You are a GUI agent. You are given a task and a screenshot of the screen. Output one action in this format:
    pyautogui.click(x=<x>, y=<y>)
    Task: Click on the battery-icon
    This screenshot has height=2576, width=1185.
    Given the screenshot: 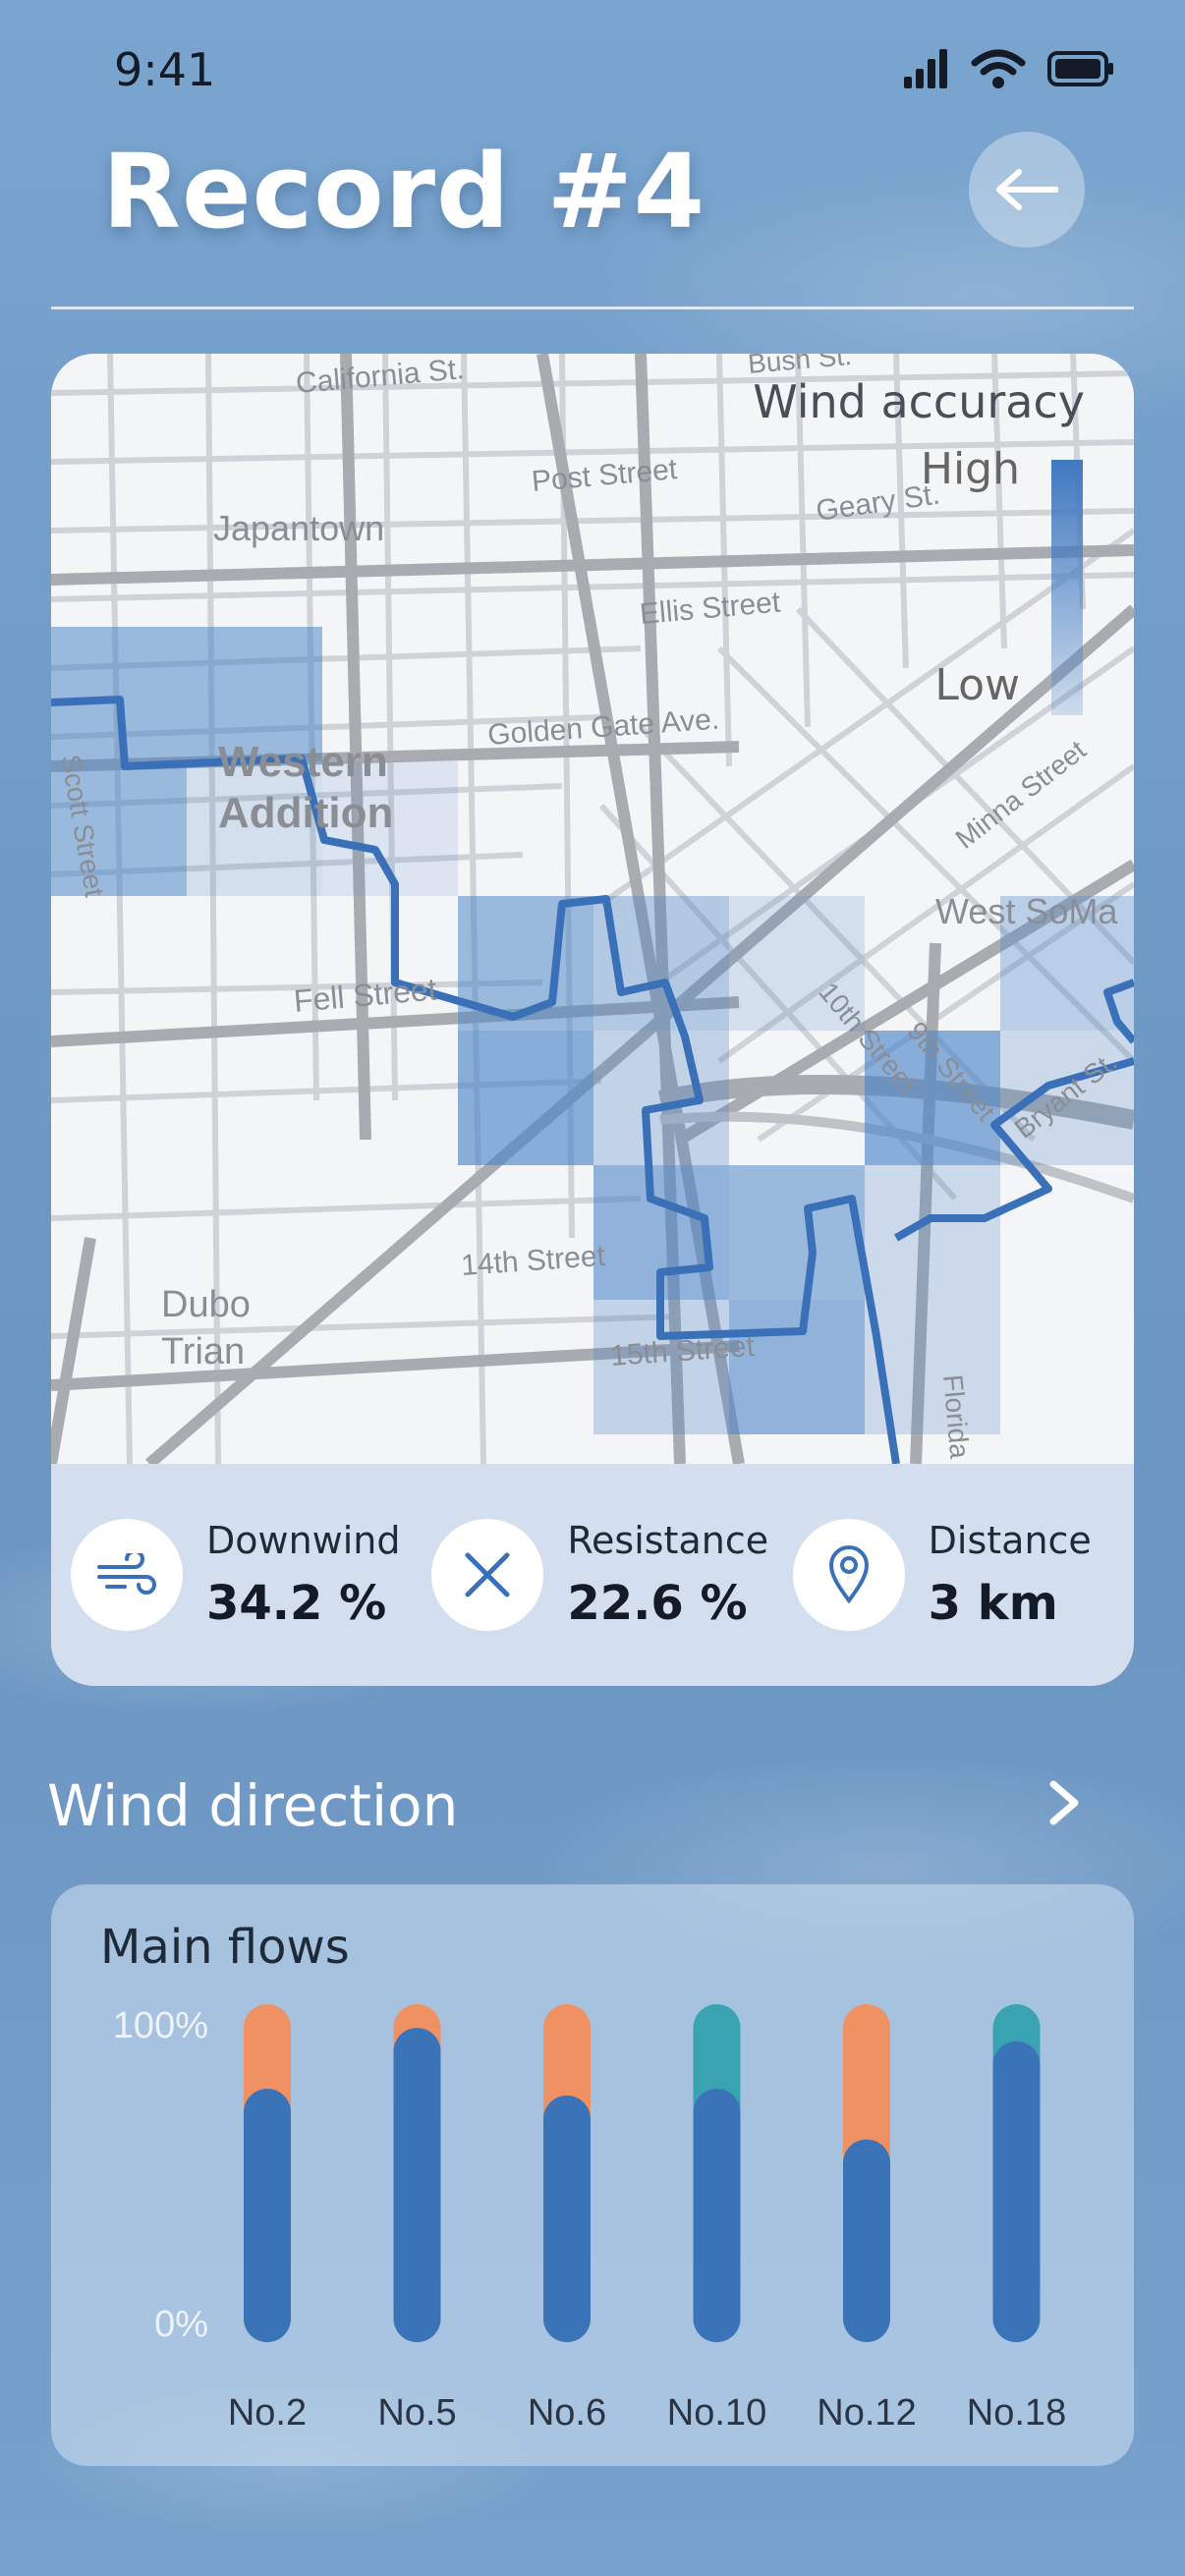 What is the action you would take?
    pyautogui.click(x=1080, y=68)
    